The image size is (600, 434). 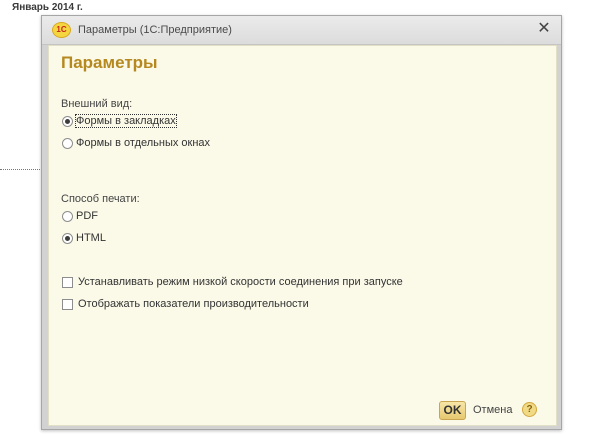 I want to click on 1c-logo-icon: 1С, so click(x=61, y=30).